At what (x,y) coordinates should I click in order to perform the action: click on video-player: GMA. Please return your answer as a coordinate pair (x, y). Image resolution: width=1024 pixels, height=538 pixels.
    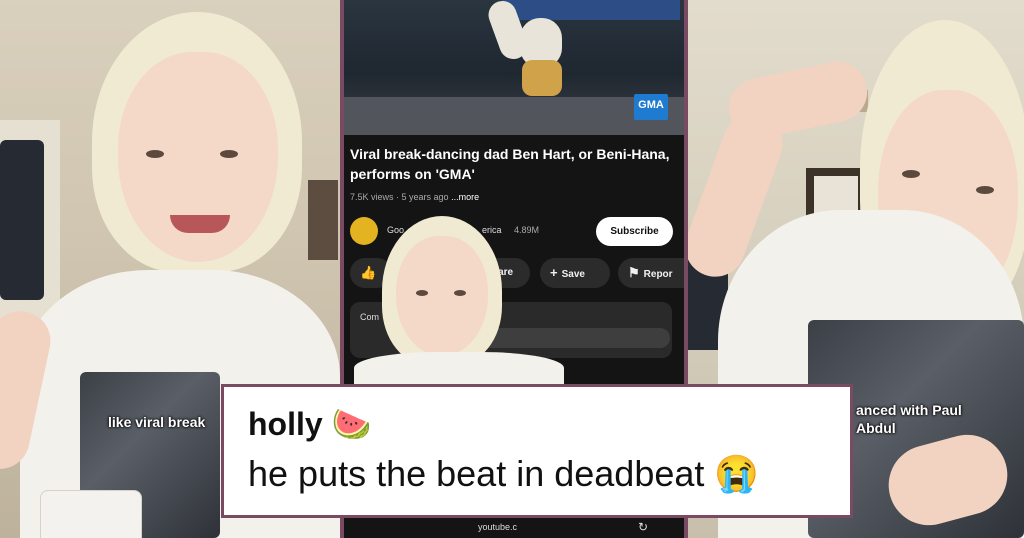
    Looking at the image, I should click on (514, 67).